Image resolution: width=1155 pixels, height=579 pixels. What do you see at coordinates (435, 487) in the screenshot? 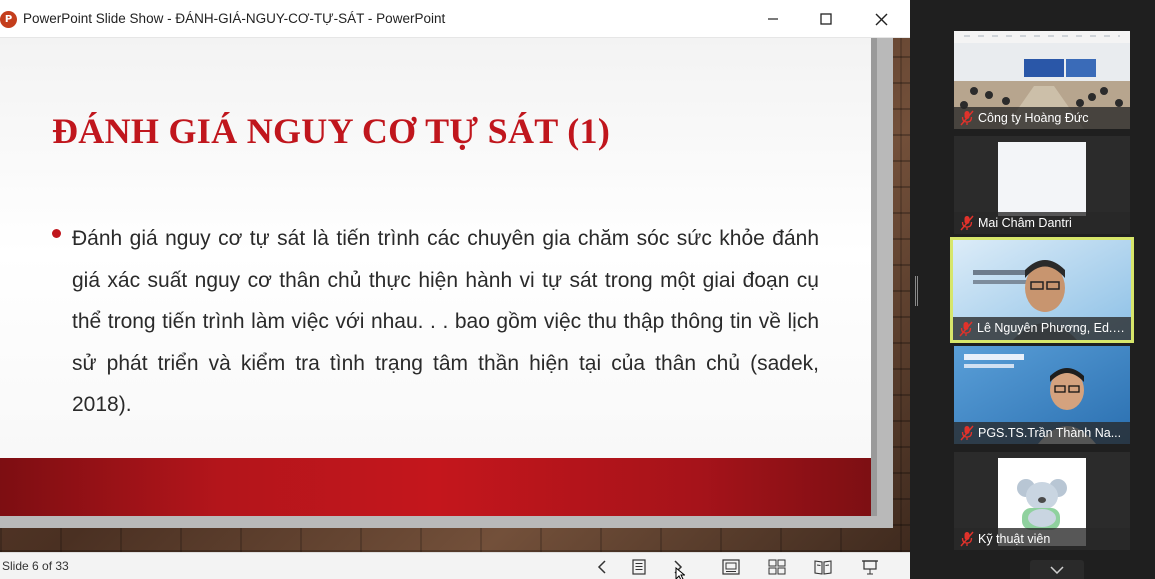
I see `slide-decorative-band` at bounding box center [435, 487].